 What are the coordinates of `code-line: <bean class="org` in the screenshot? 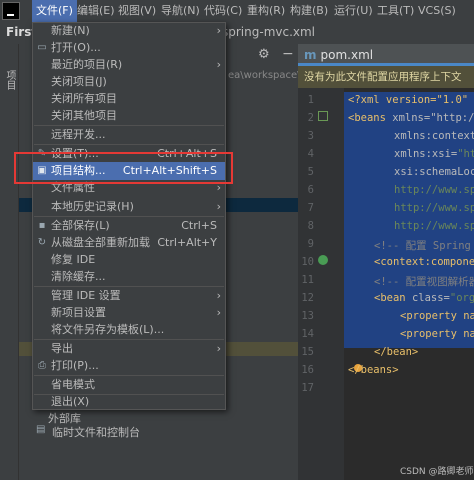 It's located at (424, 298).